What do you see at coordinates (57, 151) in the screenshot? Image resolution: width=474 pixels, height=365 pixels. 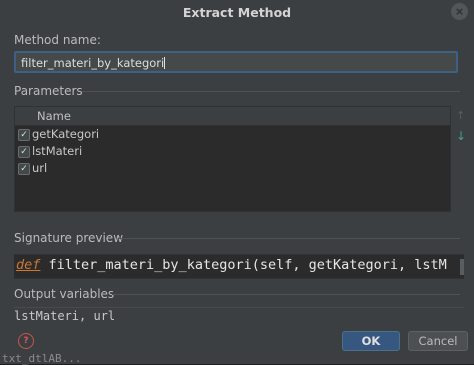 I see `parameter-name: lstMateri` at bounding box center [57, 151].